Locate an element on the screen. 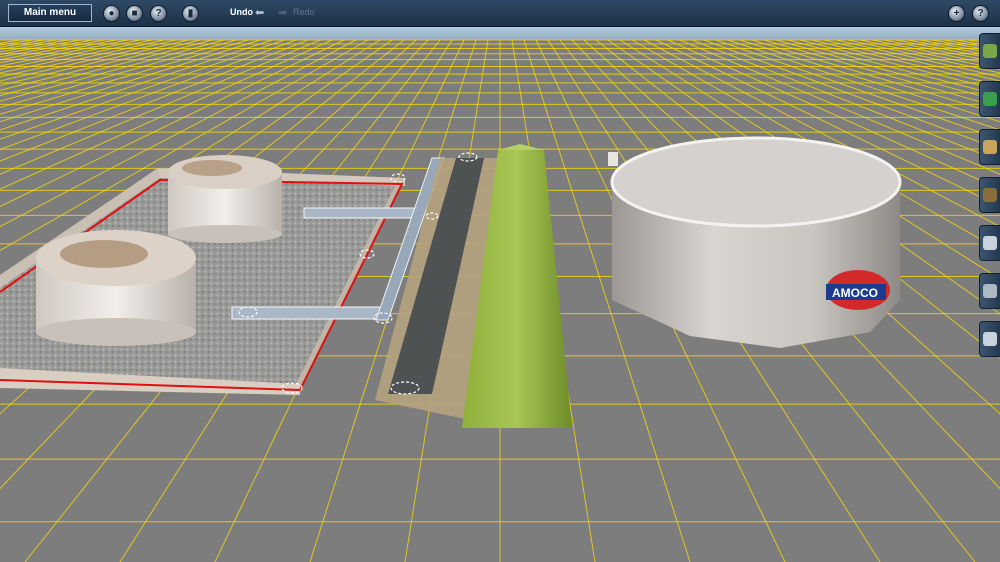 Image resolution: width=1000 pixels, height=562 pixels. large-storage-tank: AMOCO is located at coordinates (755, 242).